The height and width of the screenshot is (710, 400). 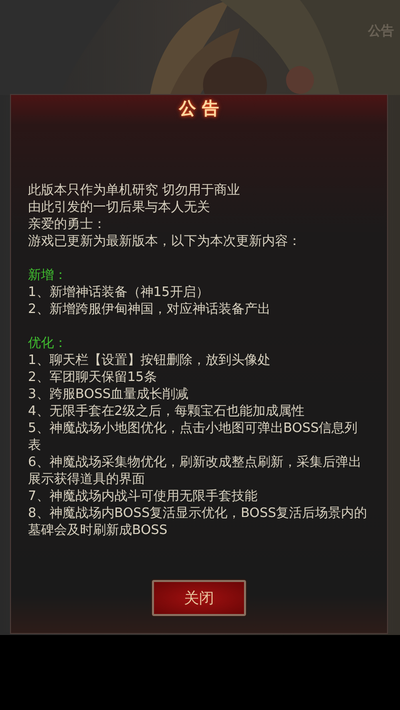 I want to click on update-item: 2、军团聊天保留15条, so click(x=93, y=377).